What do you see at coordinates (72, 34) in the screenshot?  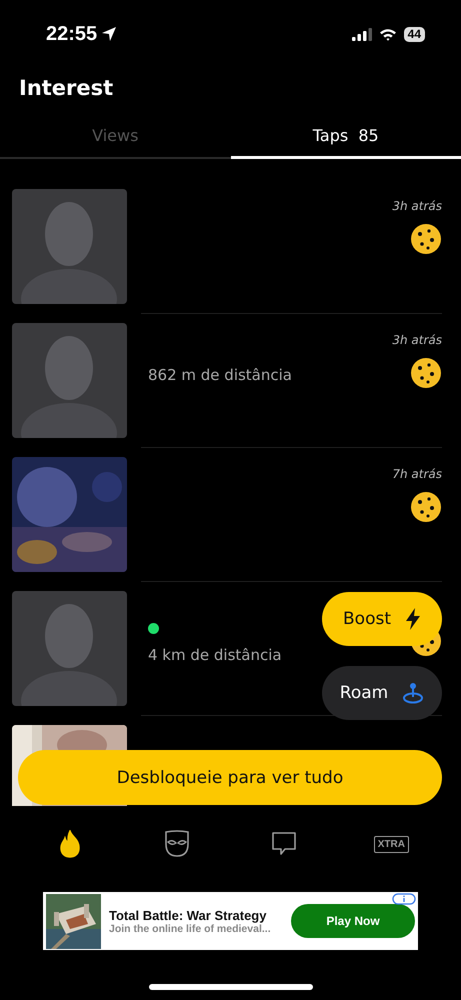 I see `clock: 22:55` at bounding box center [72, 34].